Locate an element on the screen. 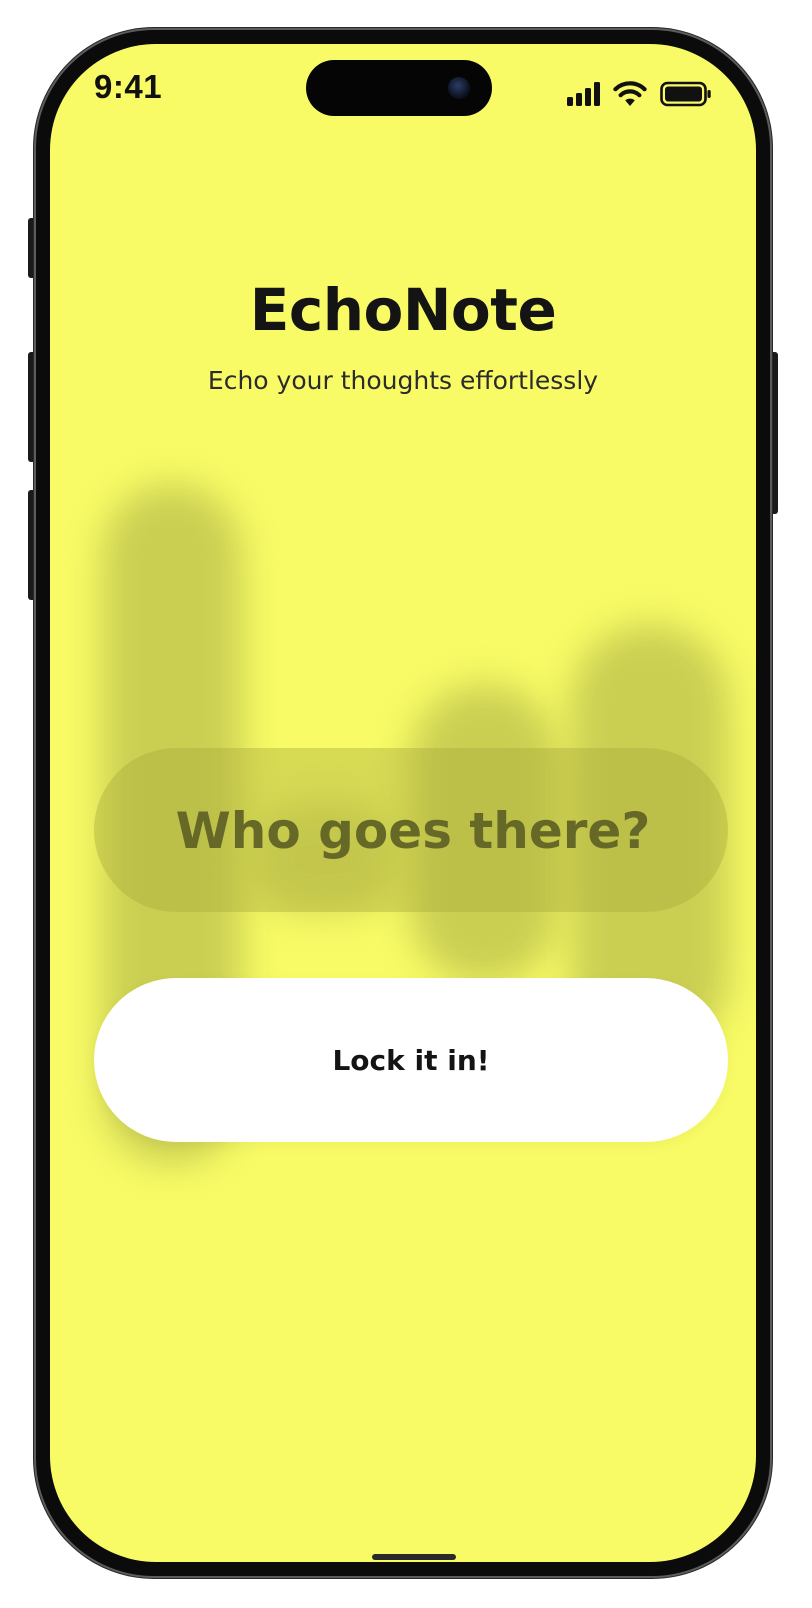  battery-icon is located at coordinates (685, 94).